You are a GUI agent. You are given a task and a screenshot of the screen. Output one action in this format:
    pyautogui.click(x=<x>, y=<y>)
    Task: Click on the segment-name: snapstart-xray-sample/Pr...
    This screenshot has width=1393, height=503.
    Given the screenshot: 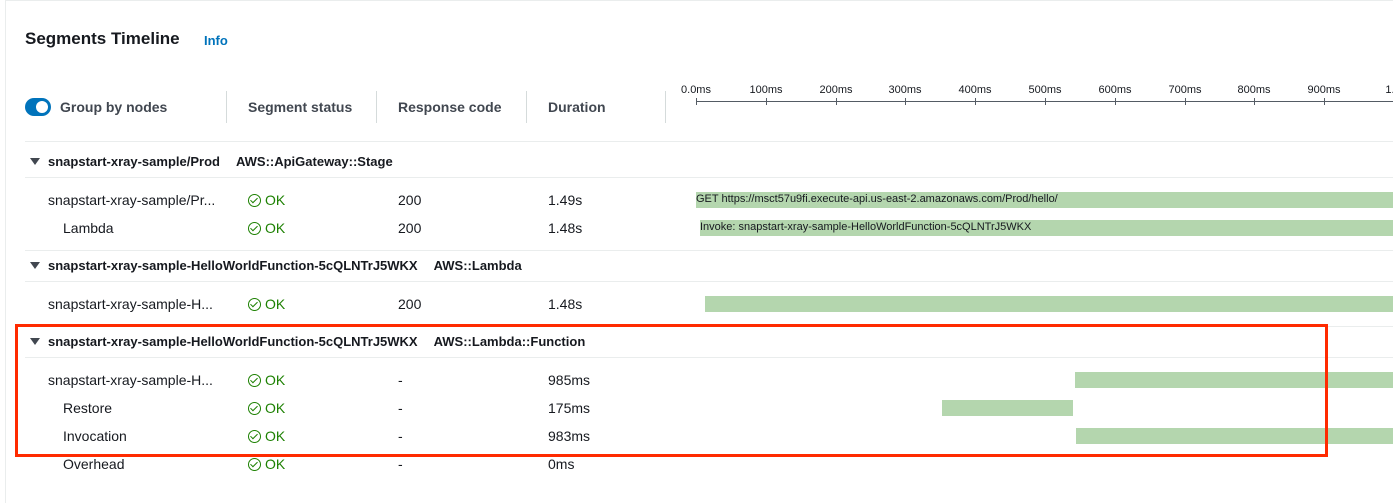 What is the action you would take?
    pyautogui.click(x=131, y=200)
    